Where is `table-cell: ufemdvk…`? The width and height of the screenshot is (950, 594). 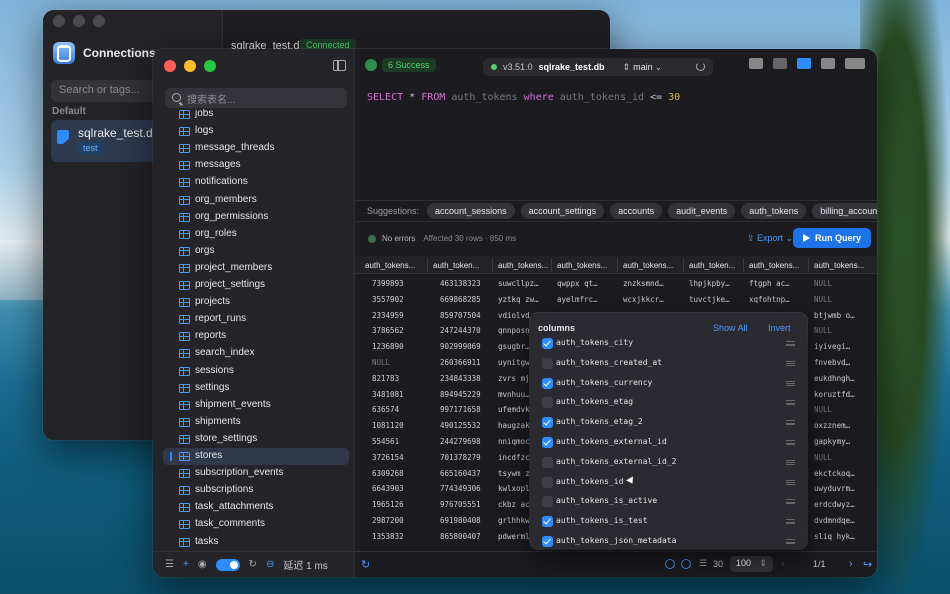
table-cell: ufemdvk… is located at coordinates (516, 409).